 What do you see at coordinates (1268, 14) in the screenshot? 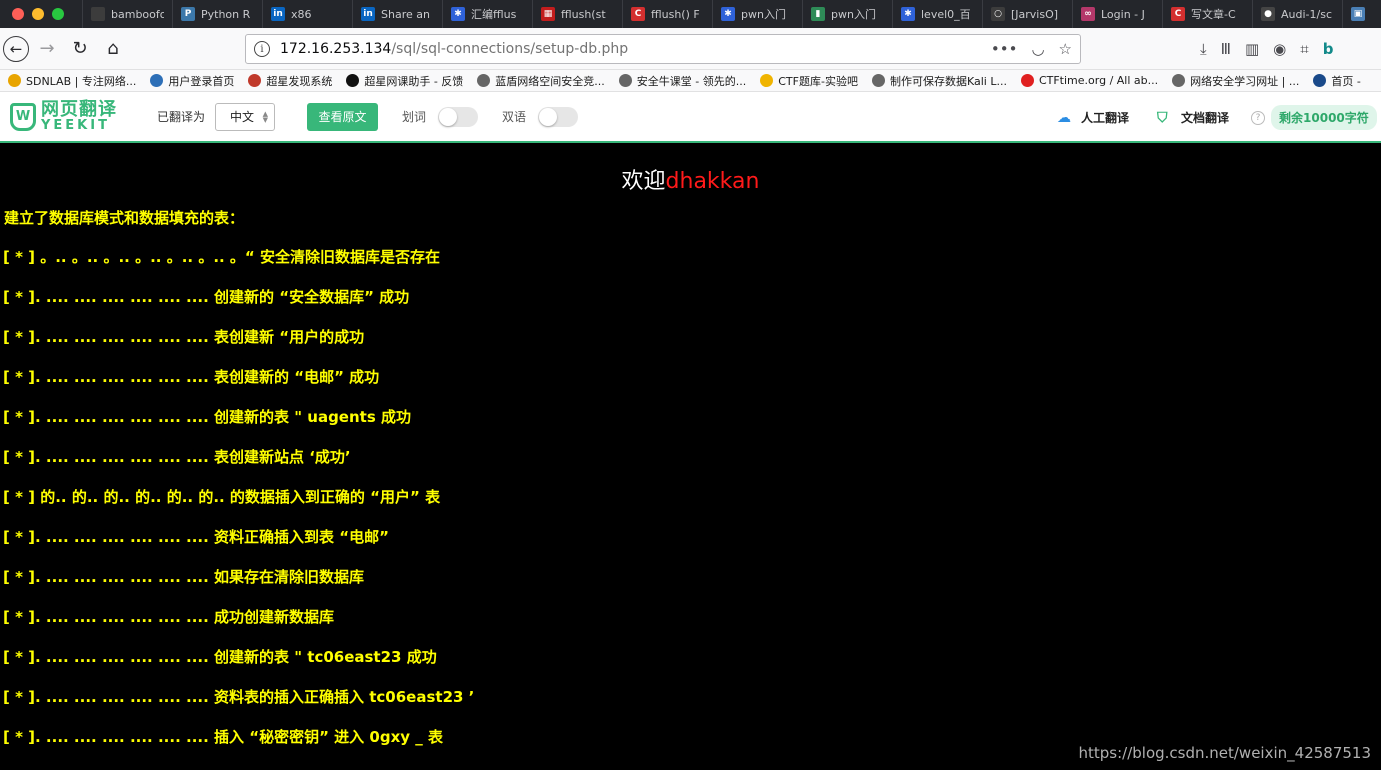
I see `tab-favicon-icon: ●` at bounding box center [1268, 14].